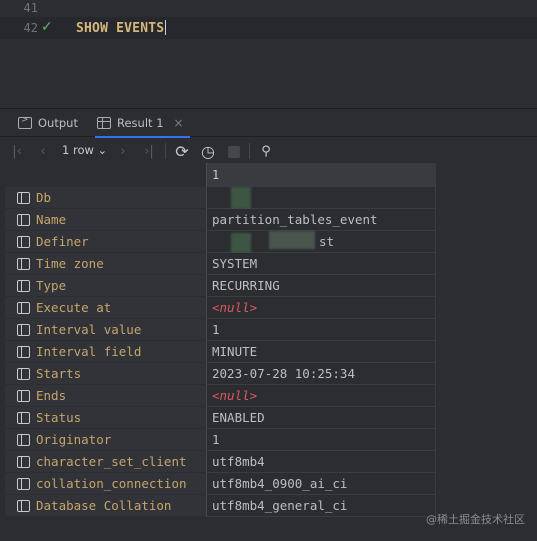 This screenshot has height=541, width=537. I want to click on sql-editor: 41 42 ✓ SHOW EVENTS, so click(268, 34).